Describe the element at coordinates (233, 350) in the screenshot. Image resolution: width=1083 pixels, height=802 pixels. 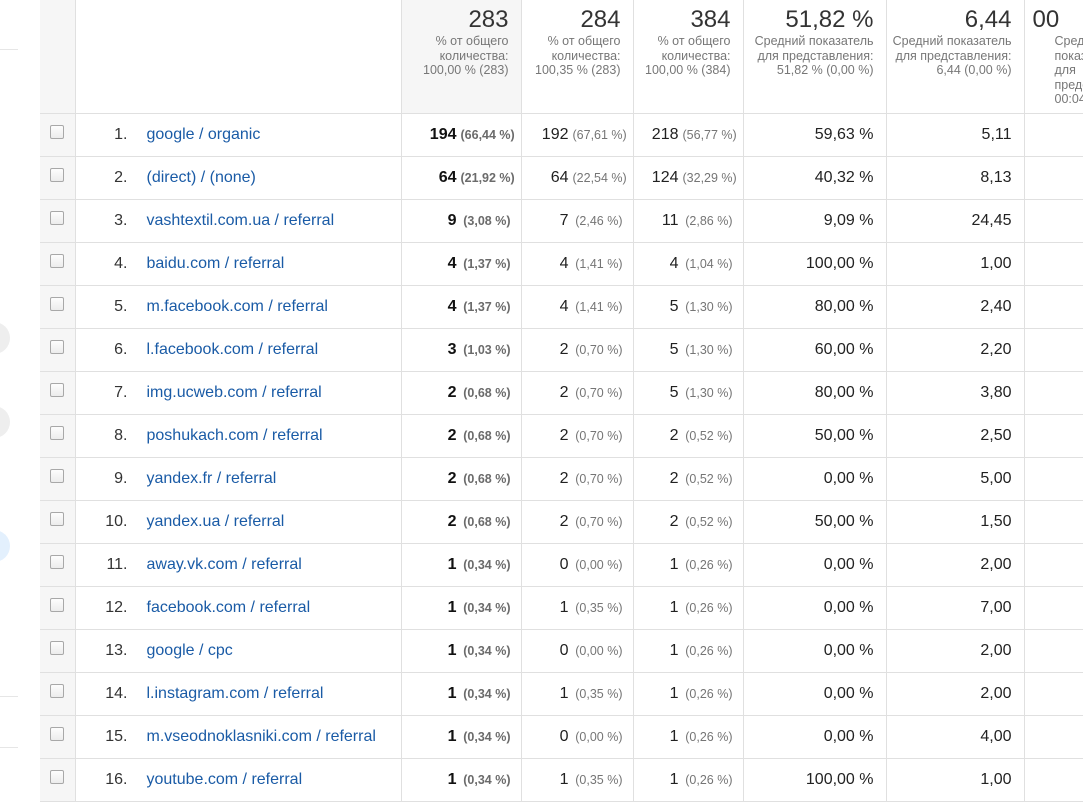
I see `source-medium-link: l.facebook.com / referral` at that location.